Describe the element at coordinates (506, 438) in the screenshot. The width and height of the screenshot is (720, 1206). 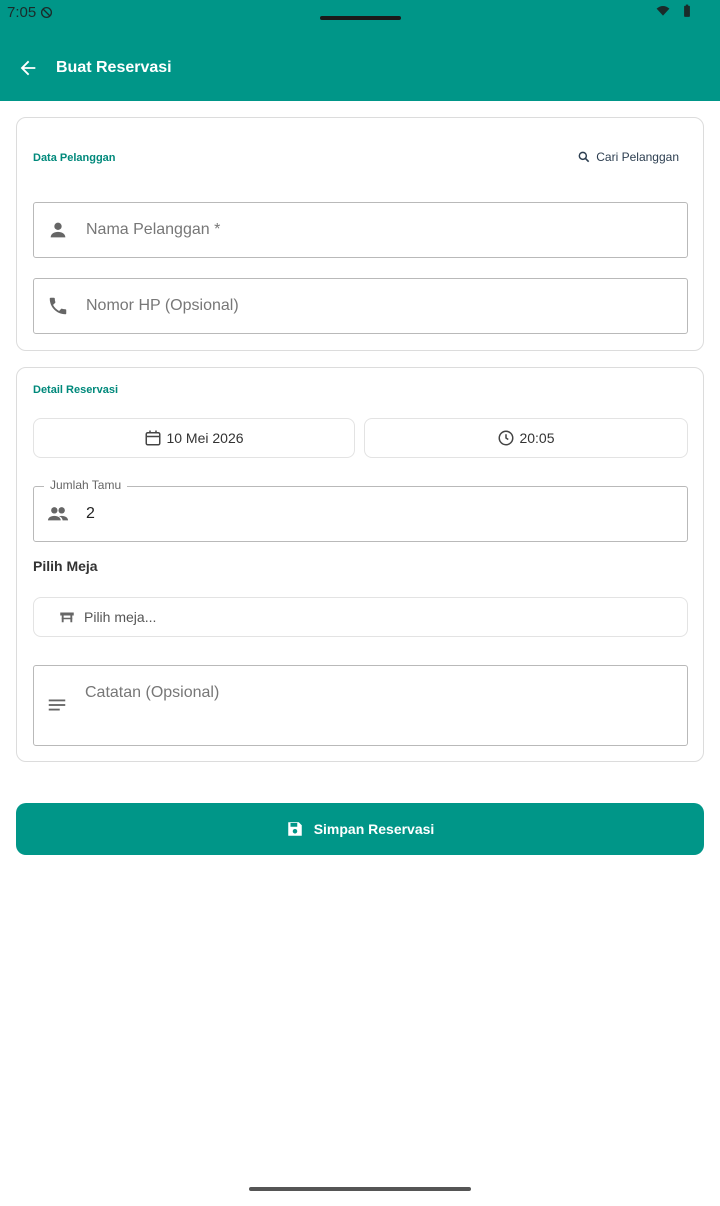
I see `clock-icon` at that location.